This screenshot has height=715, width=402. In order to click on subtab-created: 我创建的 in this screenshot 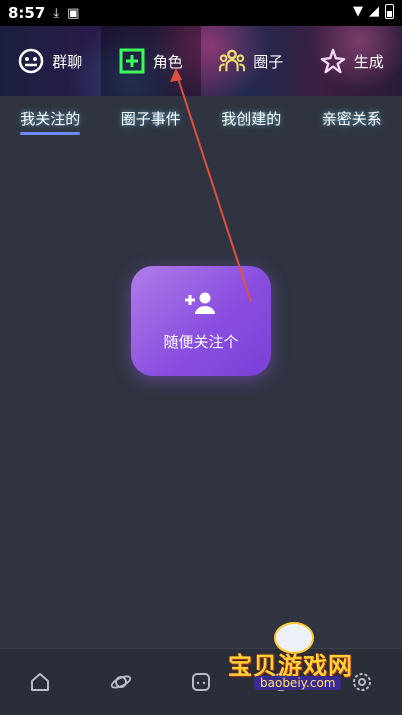, I will do `click(251, 121)`.